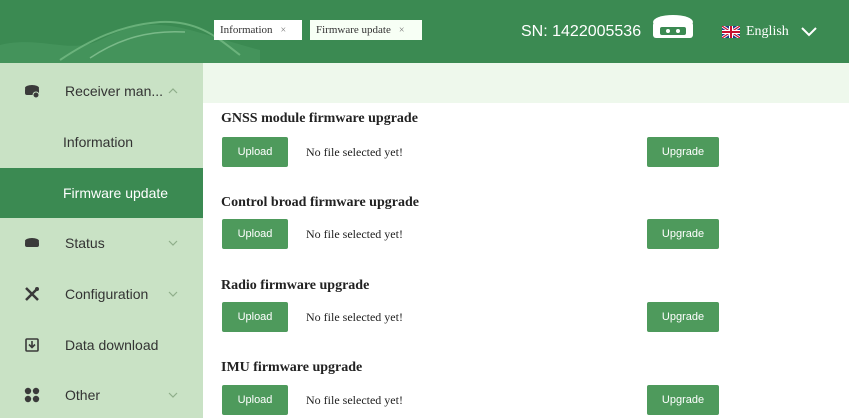  I want to click on receiver-device-icon, so click(673, 26).